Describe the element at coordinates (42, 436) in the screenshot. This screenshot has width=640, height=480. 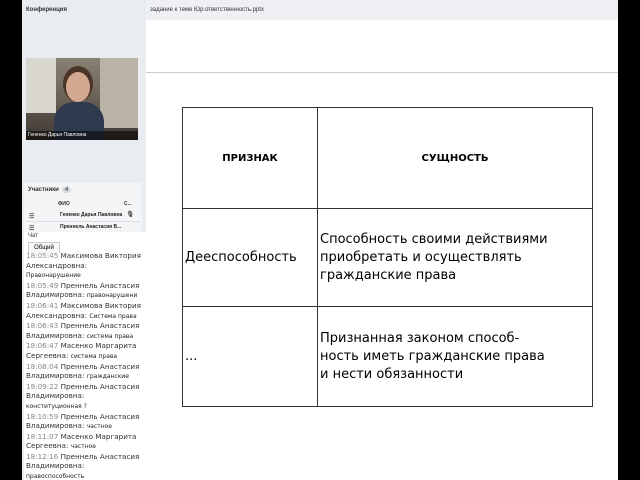
I see `chat-message-time: 18:11:07` at that location.